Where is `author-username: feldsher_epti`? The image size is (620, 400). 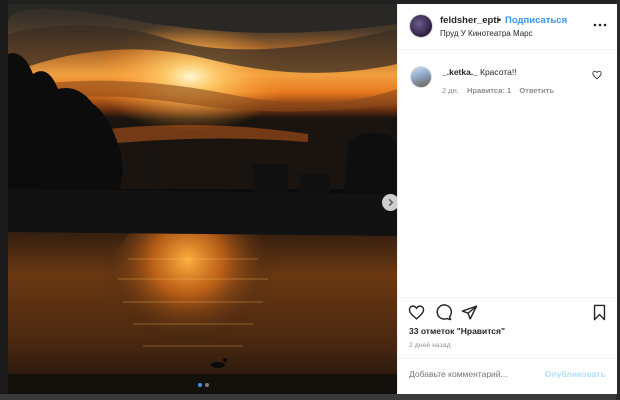
author-username: feldsher_epti is located at coordinates (469, 20).